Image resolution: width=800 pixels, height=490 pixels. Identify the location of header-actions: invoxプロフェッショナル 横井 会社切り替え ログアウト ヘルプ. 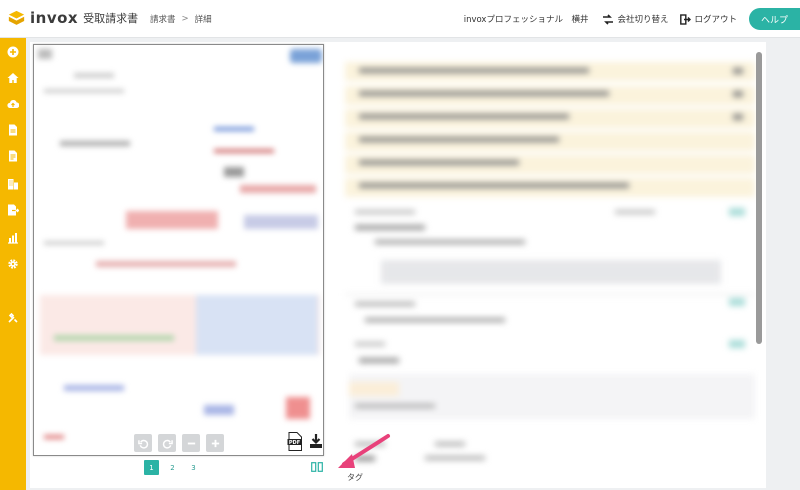
(632, 19).